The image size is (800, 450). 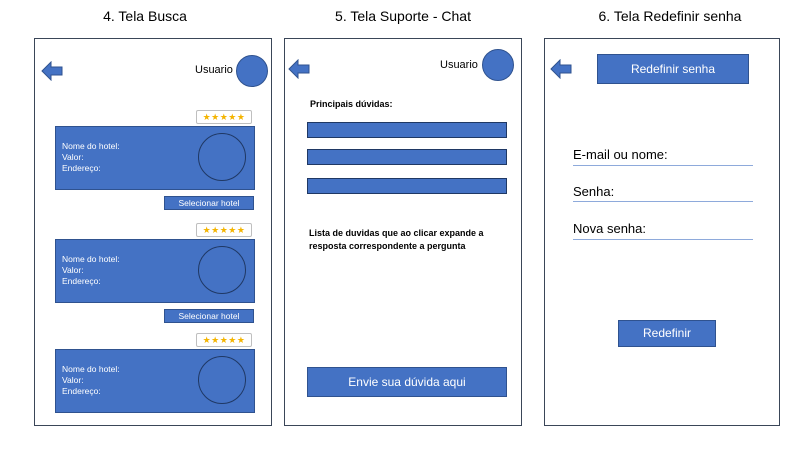 I want to click on send-question-button: Envie sua dúvida aqui, so click(x=407, y=382).